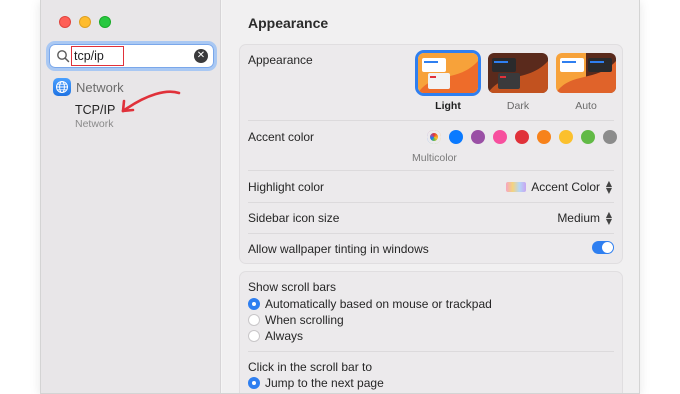 This screenshot has width=680, height=394. What do you see at coordinates (131, 56) in the screenshot?
I see `search-field: tcp/ip ✕` at bounding box center [131, 56].